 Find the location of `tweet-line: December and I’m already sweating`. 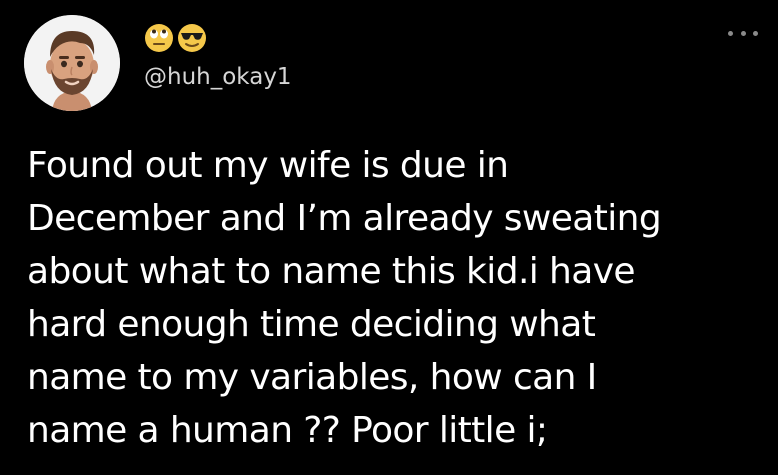

tweet-line: December and I’m already sweating is located at coordinates (344, 218).